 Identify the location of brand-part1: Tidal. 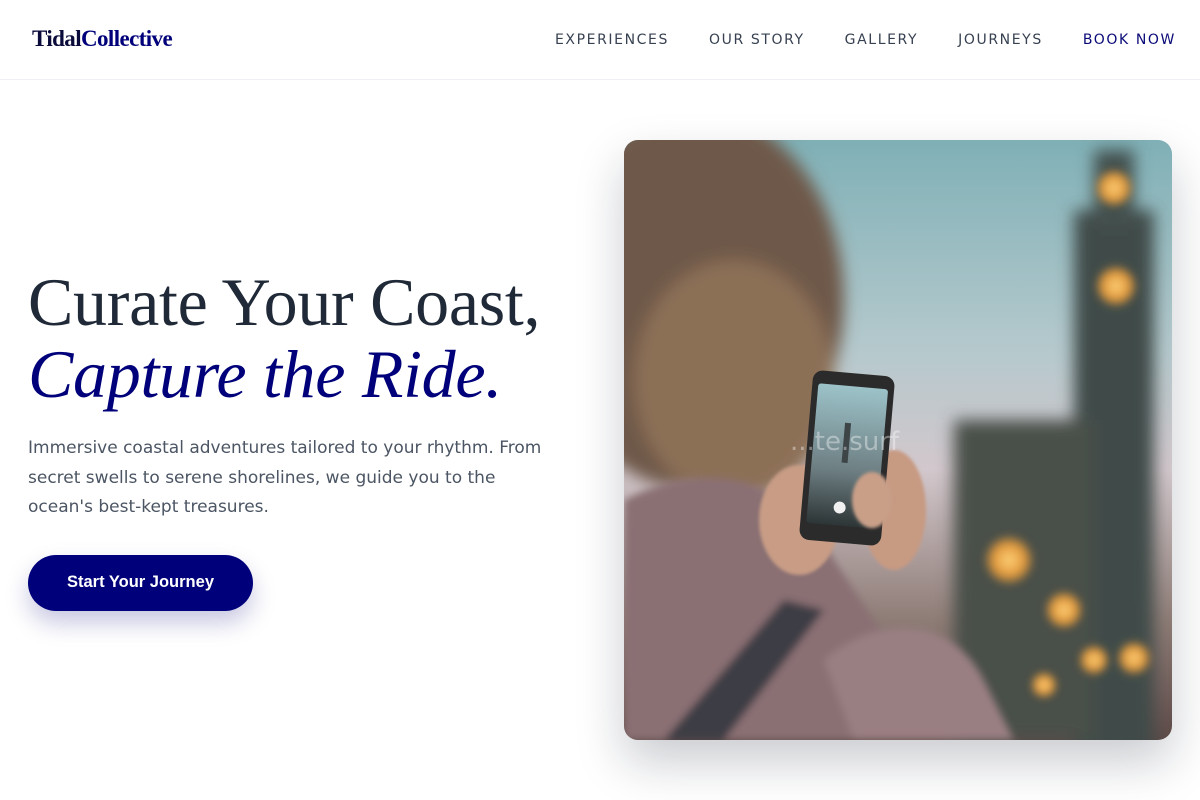
(57, 38).